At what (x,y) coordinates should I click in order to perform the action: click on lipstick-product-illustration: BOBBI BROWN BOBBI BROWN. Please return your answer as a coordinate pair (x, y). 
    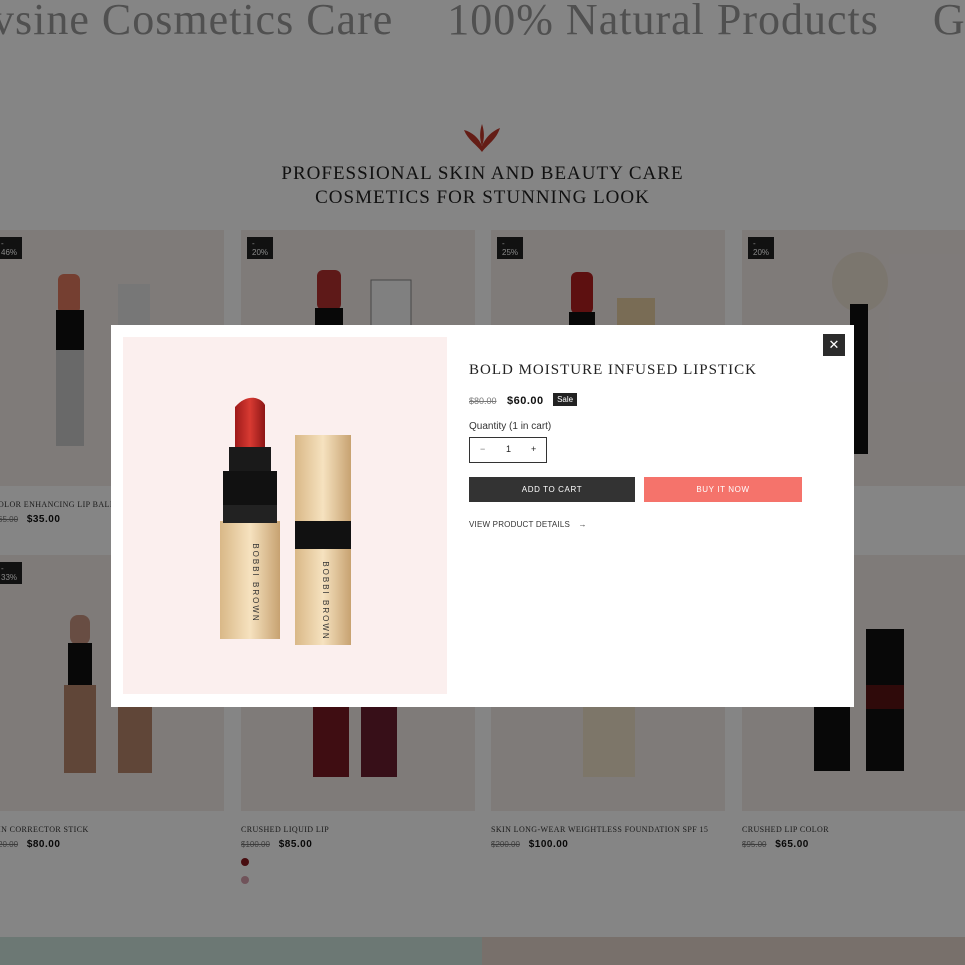
    Looking at the image, I should click on (285, 521).